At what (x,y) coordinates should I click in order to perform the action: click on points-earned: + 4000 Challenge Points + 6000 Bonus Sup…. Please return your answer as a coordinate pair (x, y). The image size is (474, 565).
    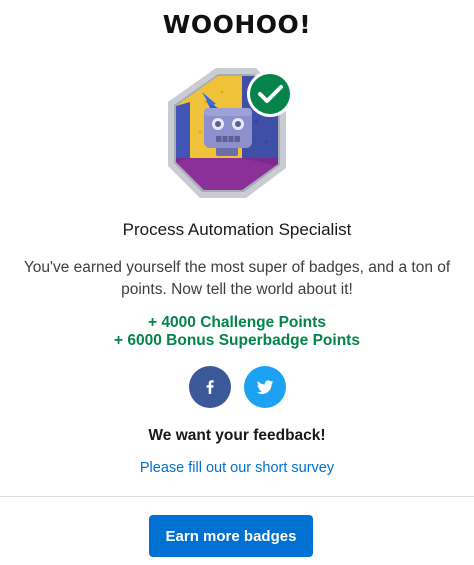
    Looking at the image, I should click on (237, 332).